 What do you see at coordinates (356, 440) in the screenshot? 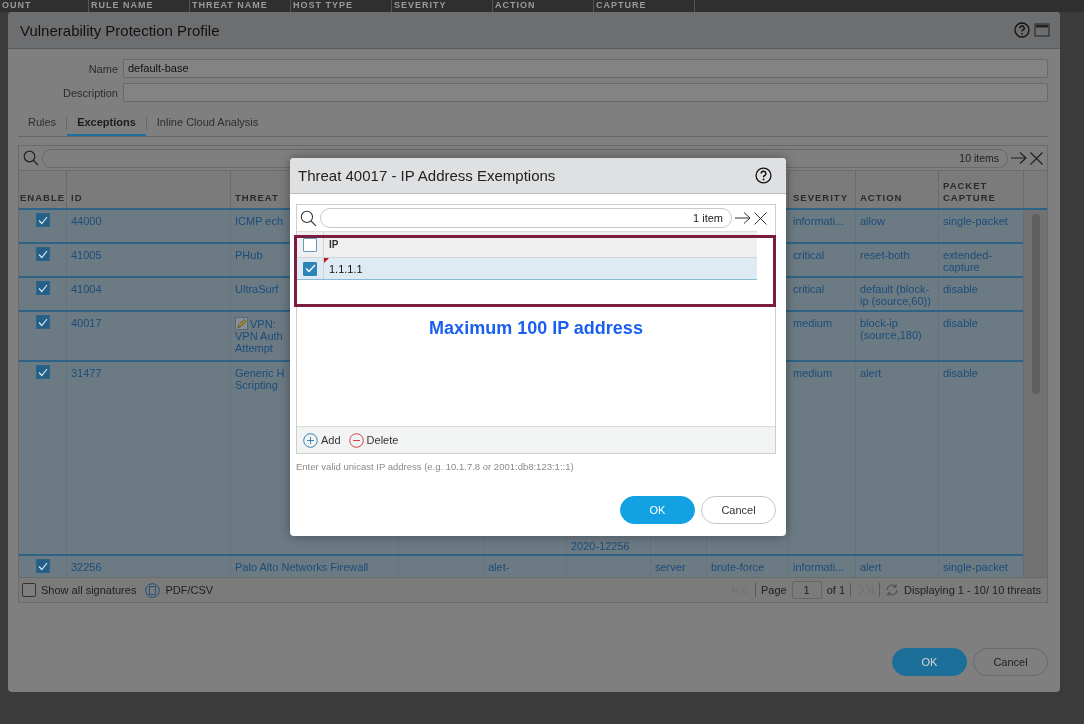
I see `minus-icon` at bounding box center [356, 440].